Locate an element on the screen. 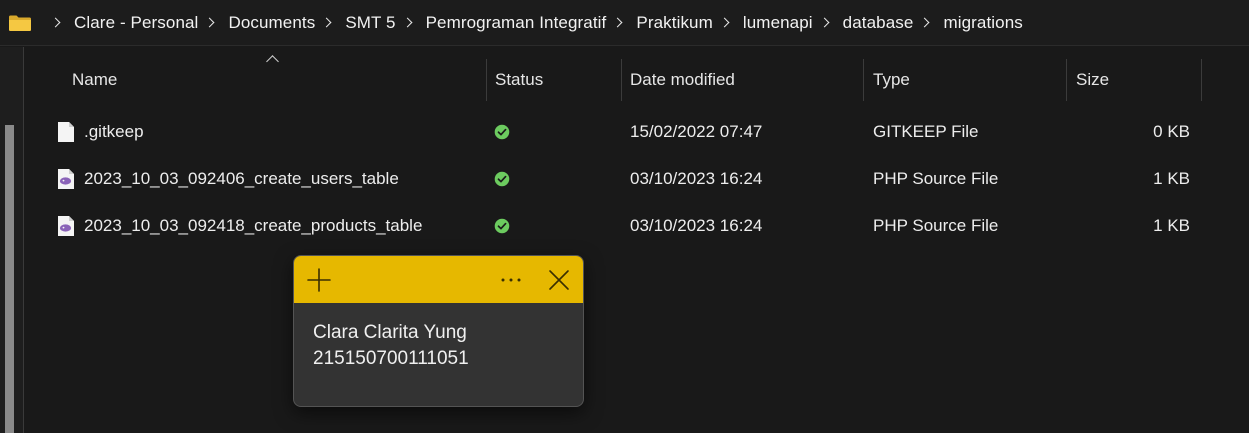 The image size is (1249, 433). file-name: .gitkeep is located at coordinates (114, 132).